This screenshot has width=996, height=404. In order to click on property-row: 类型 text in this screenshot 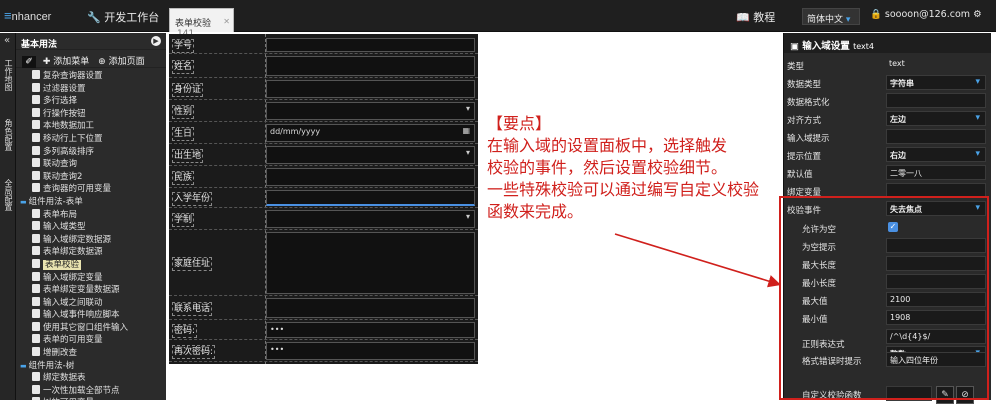, I will do `click(888, 65)`.